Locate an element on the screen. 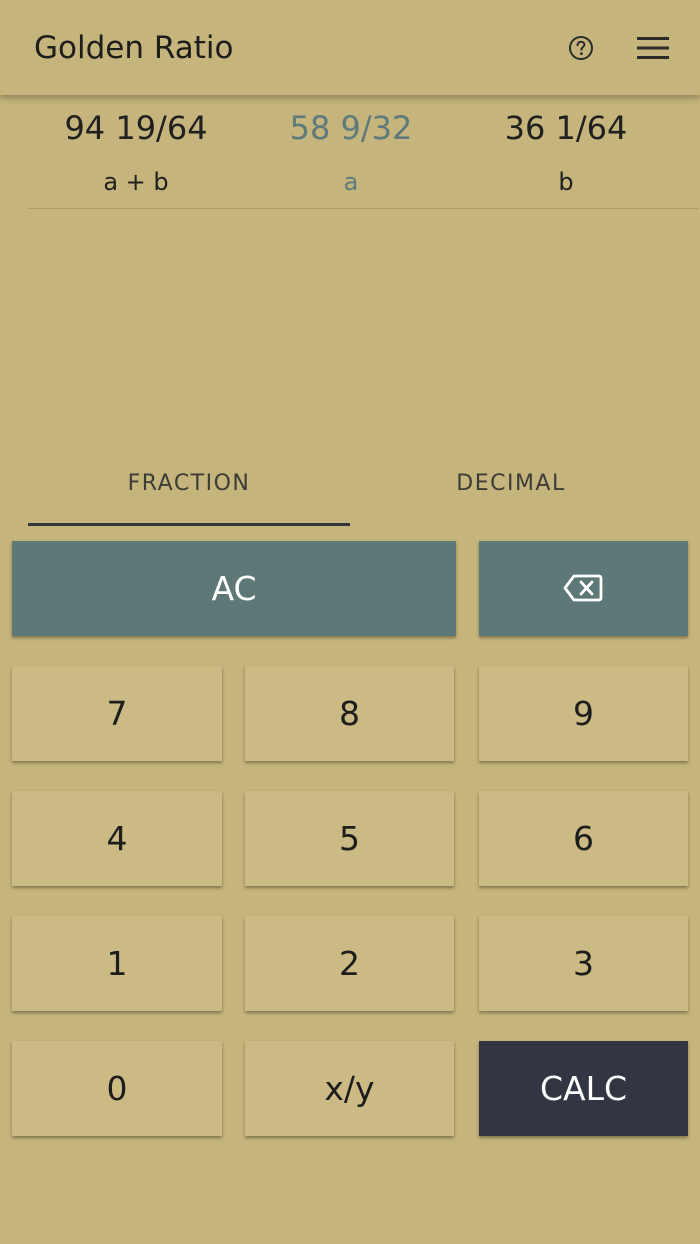 This screenshot has width=700, height=1244. menu-icon is located at coordinates (653, 48).